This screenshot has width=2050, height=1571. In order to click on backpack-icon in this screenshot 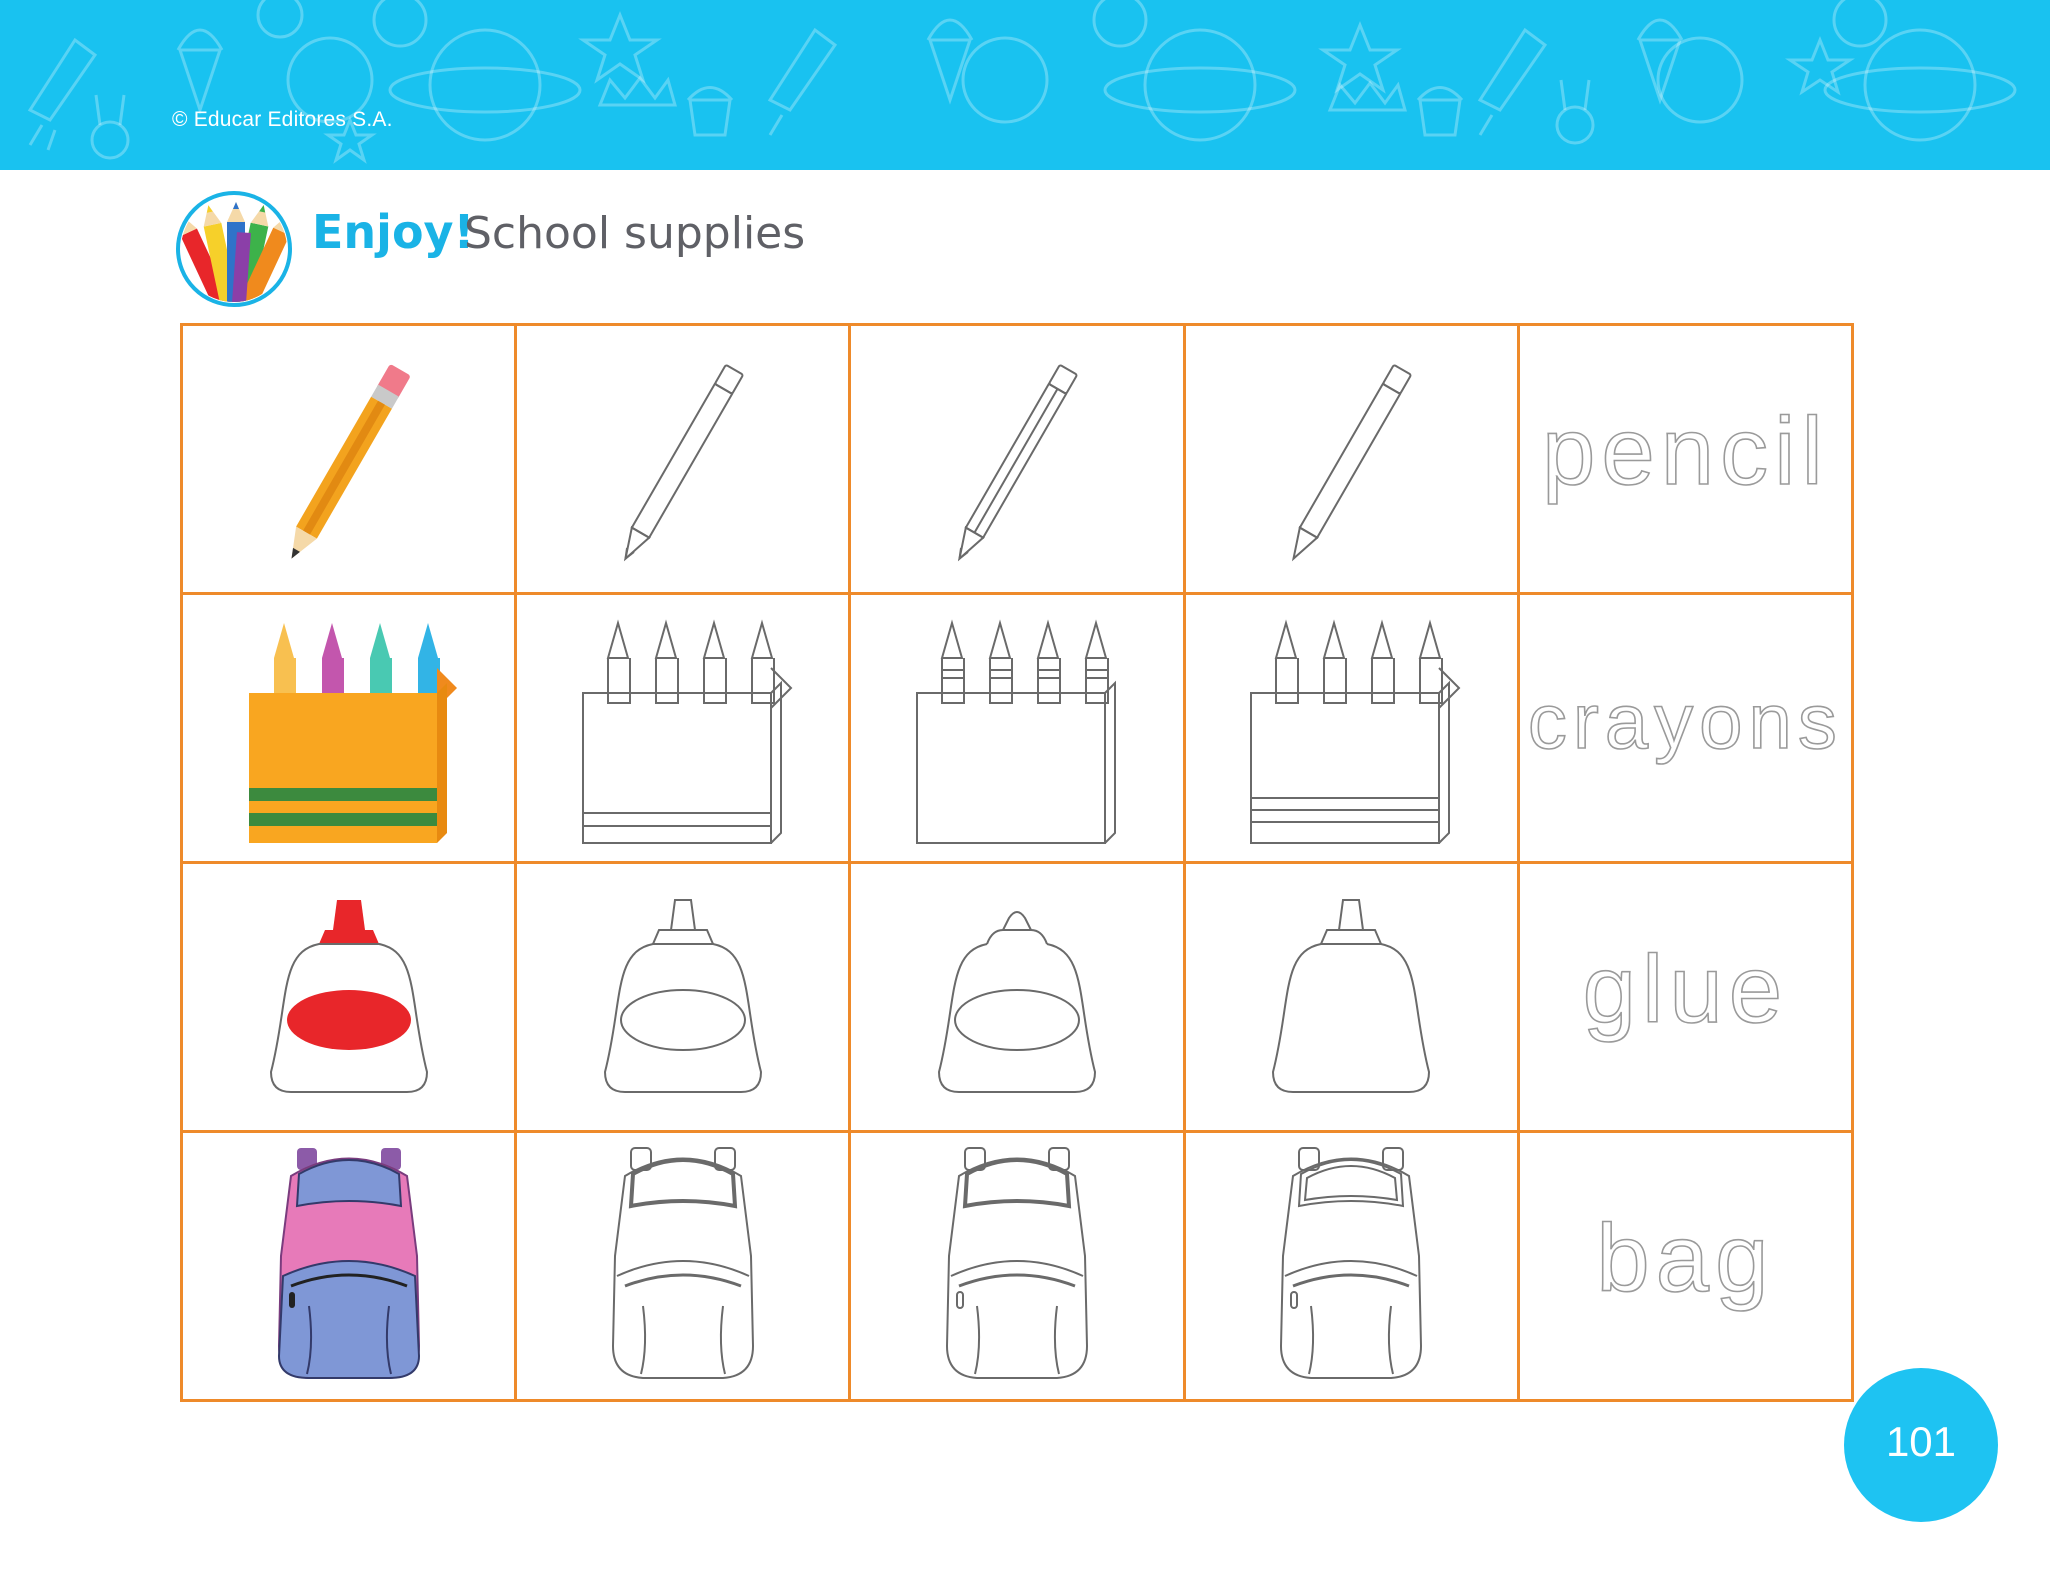, I will do `click(348, 1263)`.